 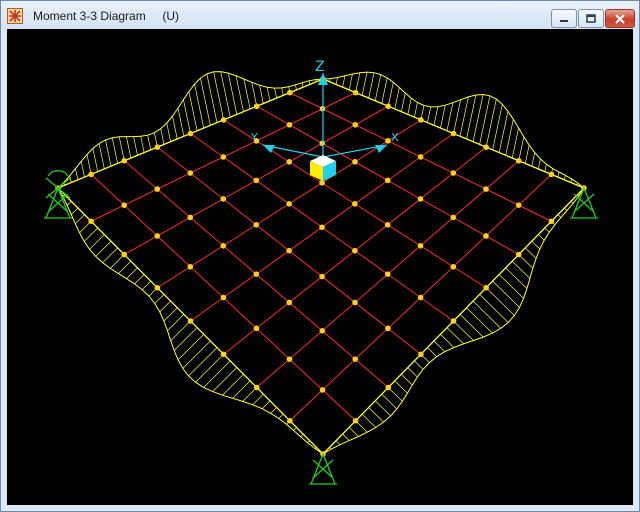 I want to click on title-bar: Moment 3-3 Diagram (U), so click(x=320, y=15).